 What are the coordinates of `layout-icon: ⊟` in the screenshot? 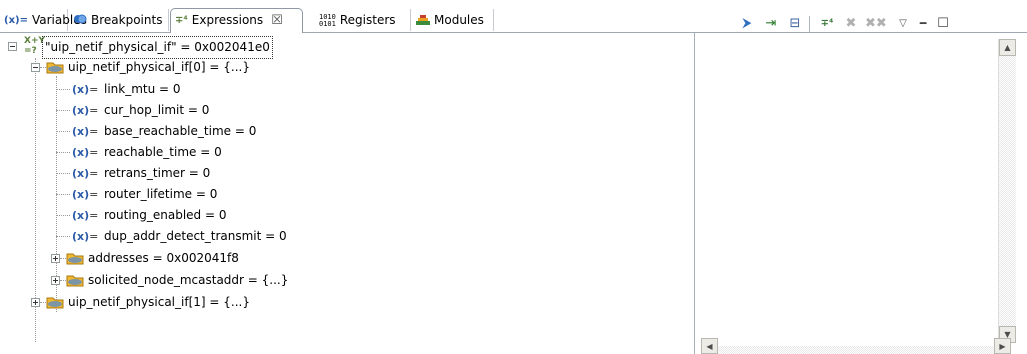 It's located at (795, 24).